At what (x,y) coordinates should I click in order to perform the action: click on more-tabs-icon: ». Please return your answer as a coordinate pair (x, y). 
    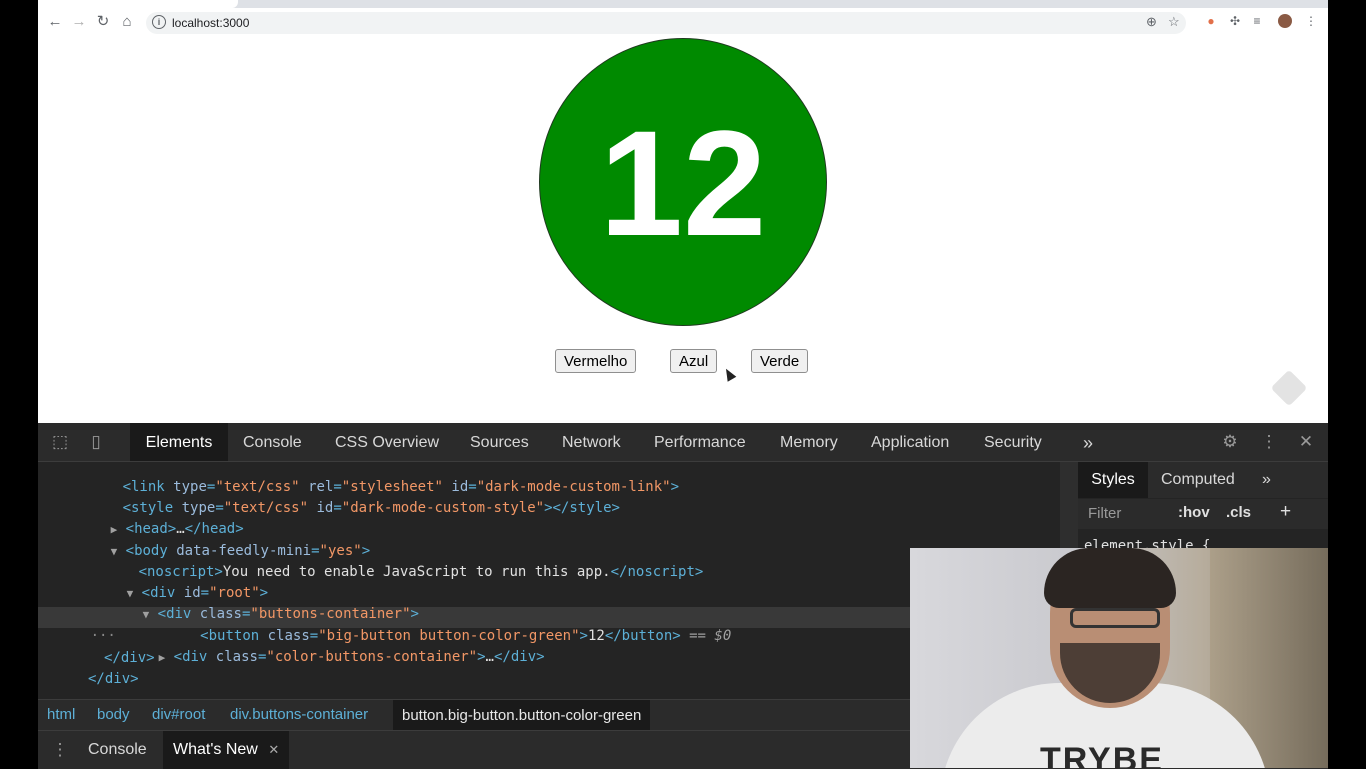
    Looking at the image, I should click on (1088, 442).